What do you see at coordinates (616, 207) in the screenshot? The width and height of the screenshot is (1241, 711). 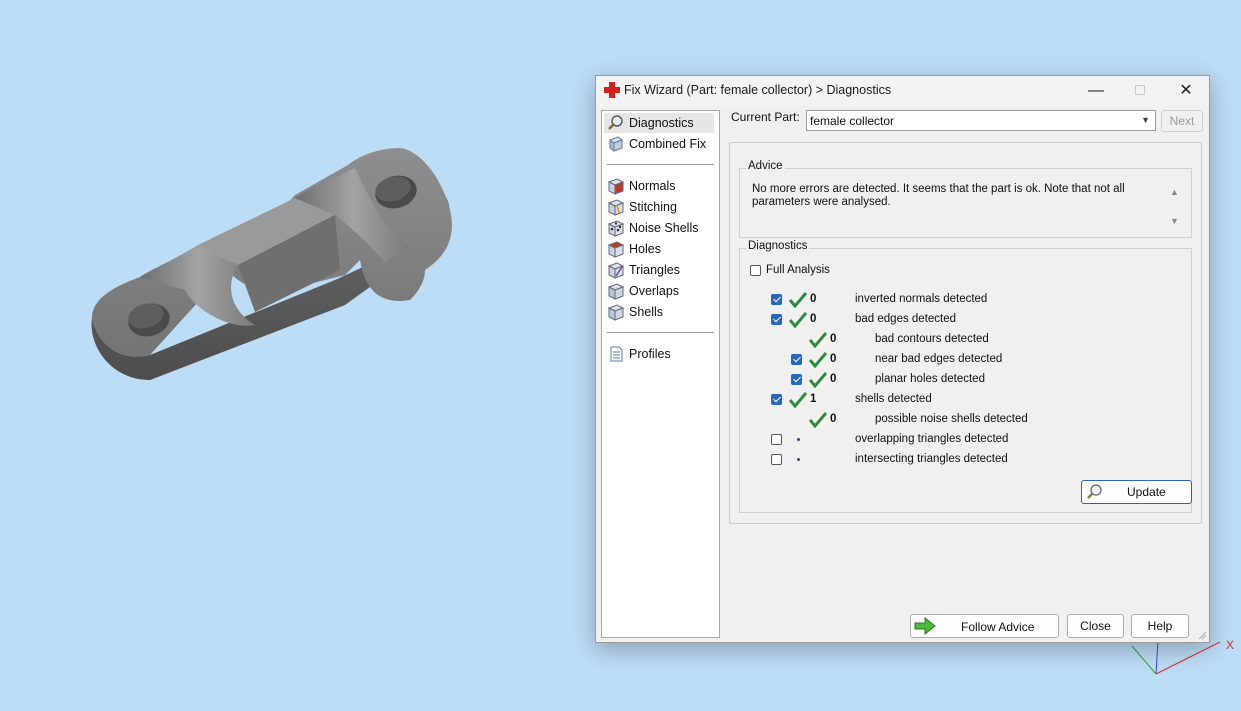 I see `stitching-cube-icon` at bounding box center [616, 207].